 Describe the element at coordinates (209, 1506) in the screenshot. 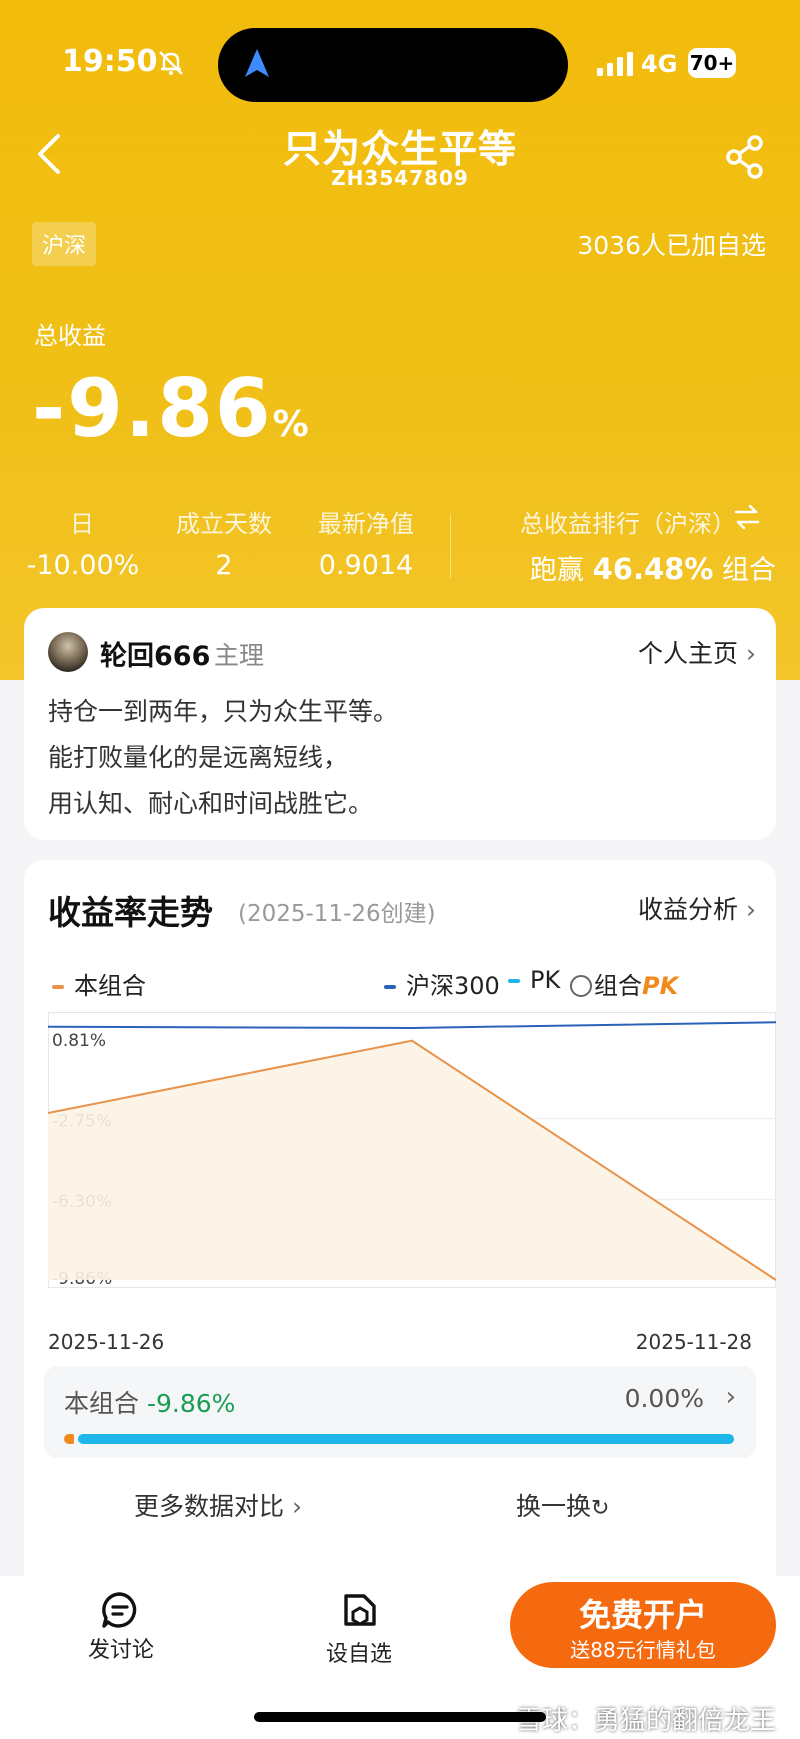

I see `more-compare-label: 更多数据对比` at that location.